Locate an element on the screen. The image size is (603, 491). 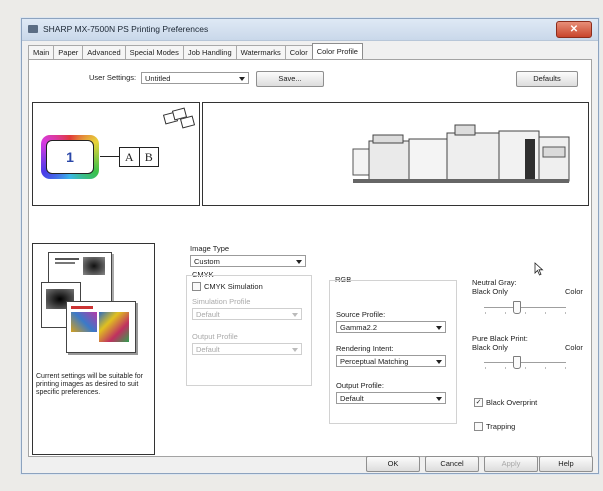
neutral-gray-slider-thumb is located at coordinates (517, 307).